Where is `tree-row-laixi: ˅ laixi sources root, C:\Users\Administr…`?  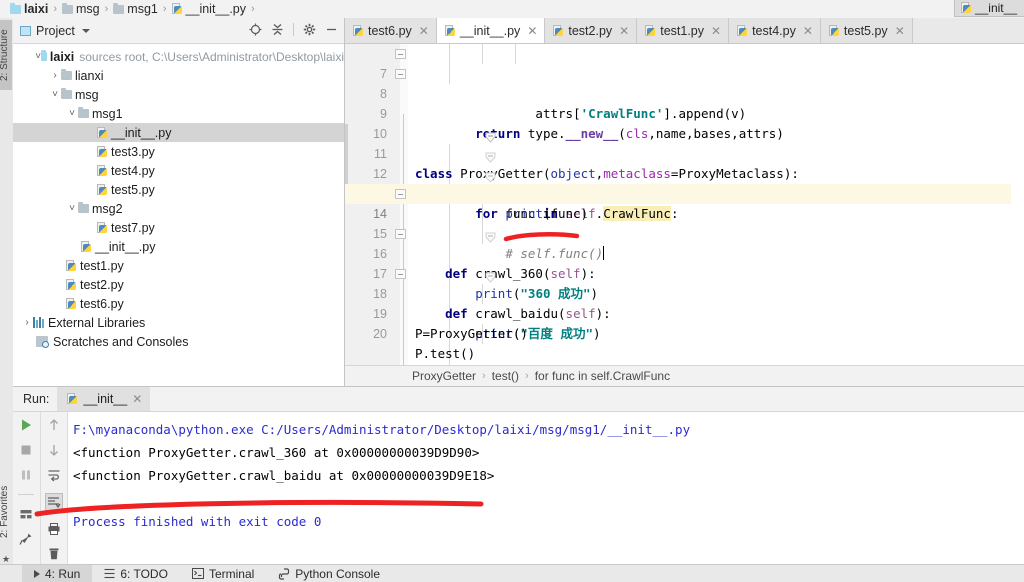 tree-row-laixi: ˅ laixi sources root, C:\Users\Administr… is located at coordinates (178, 56).